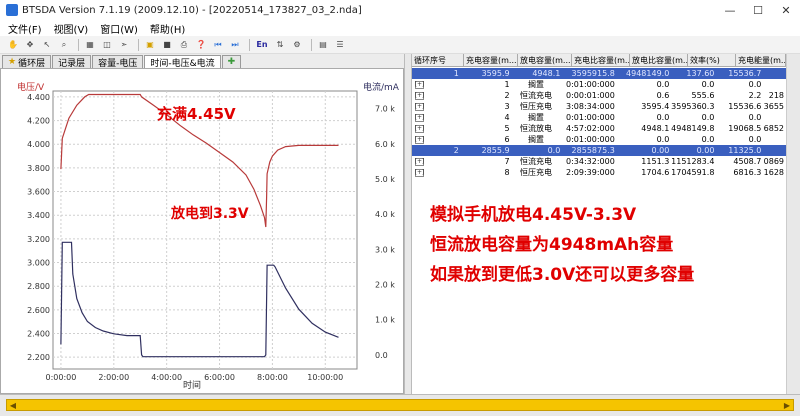  I want to click on tab-time-voltage-current: 时间-电压&电流, so click(182, 62).